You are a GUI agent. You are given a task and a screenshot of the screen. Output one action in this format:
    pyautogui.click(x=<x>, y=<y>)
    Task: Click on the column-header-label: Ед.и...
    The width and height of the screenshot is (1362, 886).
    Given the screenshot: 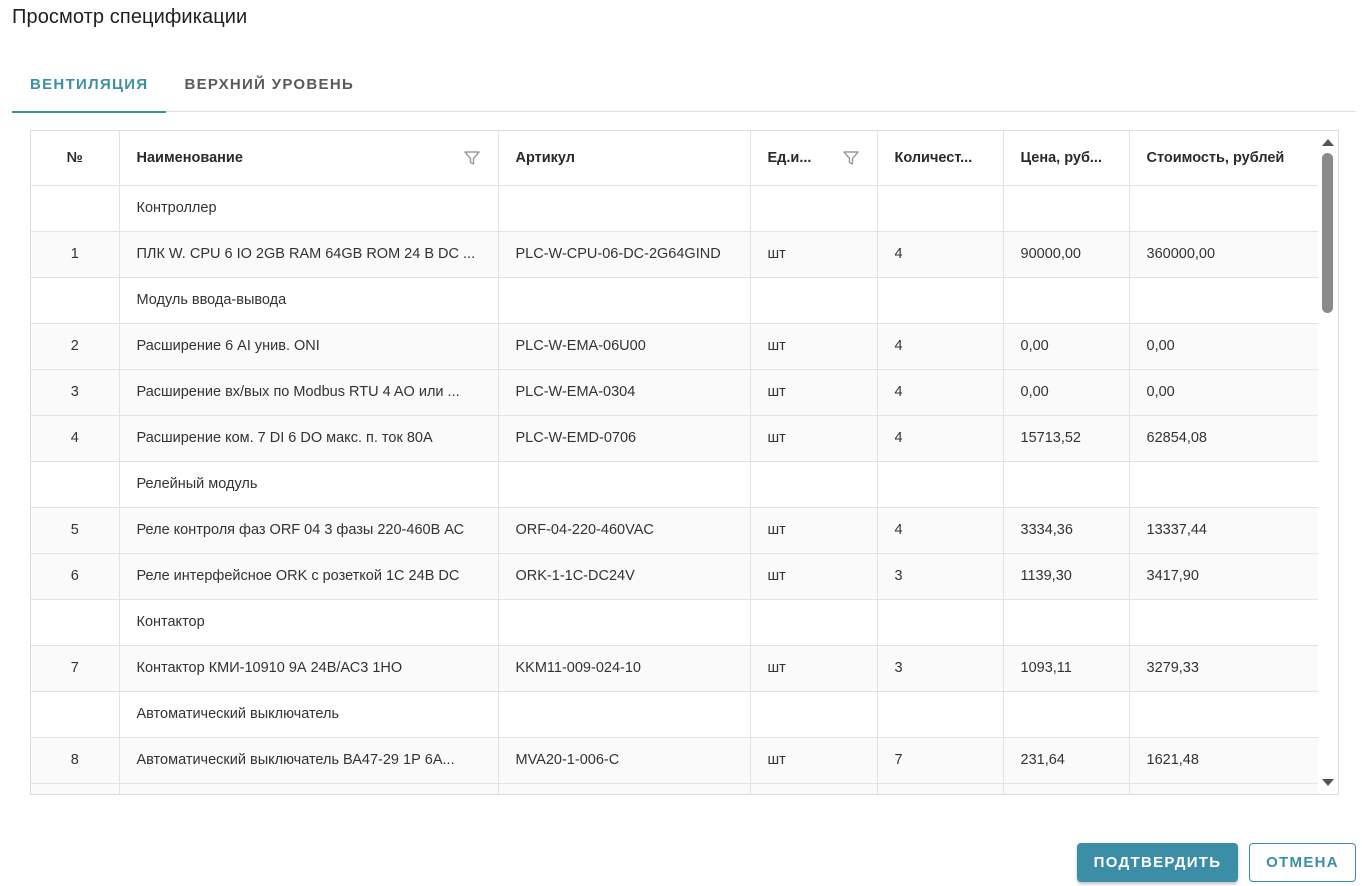 What is the action you would take?
    pyautogui.click(x=789, y=157)
    